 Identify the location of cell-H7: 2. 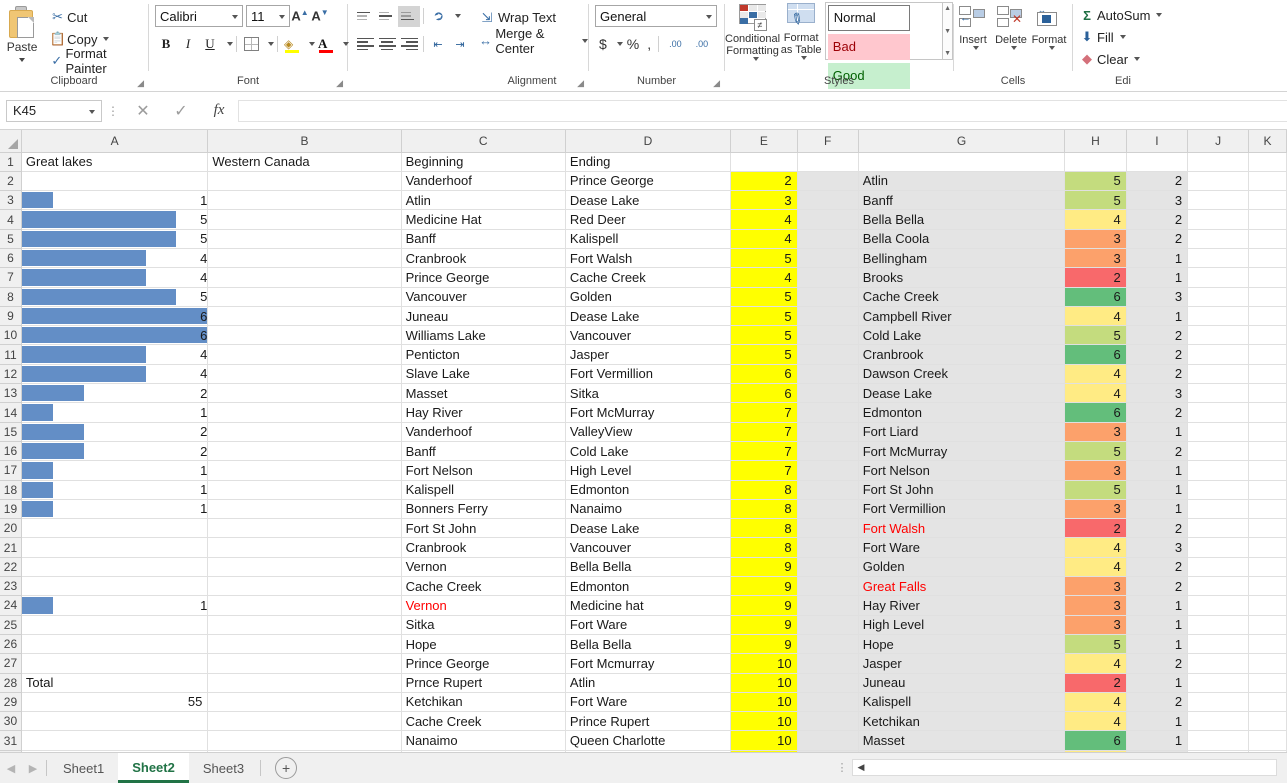
(1095, 277).